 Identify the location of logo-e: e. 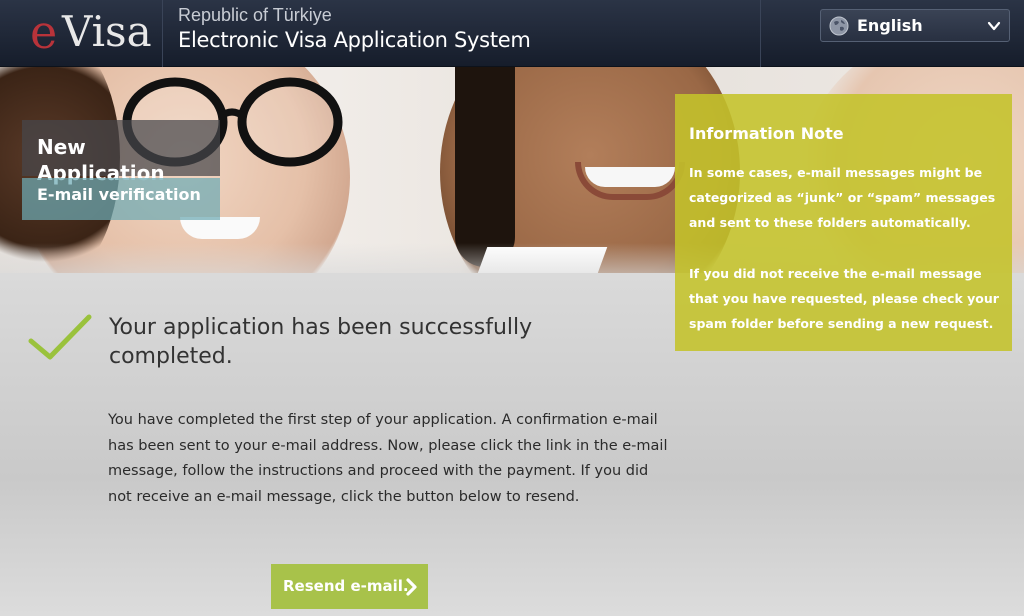
(44, 32).